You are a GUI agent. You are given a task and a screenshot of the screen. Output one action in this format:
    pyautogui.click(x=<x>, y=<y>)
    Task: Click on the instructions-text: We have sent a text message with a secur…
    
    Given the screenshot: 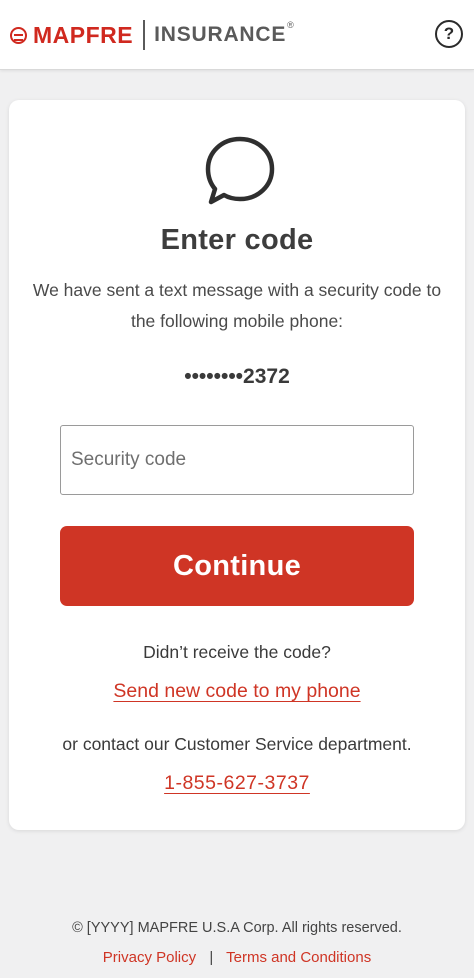 What is the action you would take?
    pyautogui.click(x=237, y=305)
    